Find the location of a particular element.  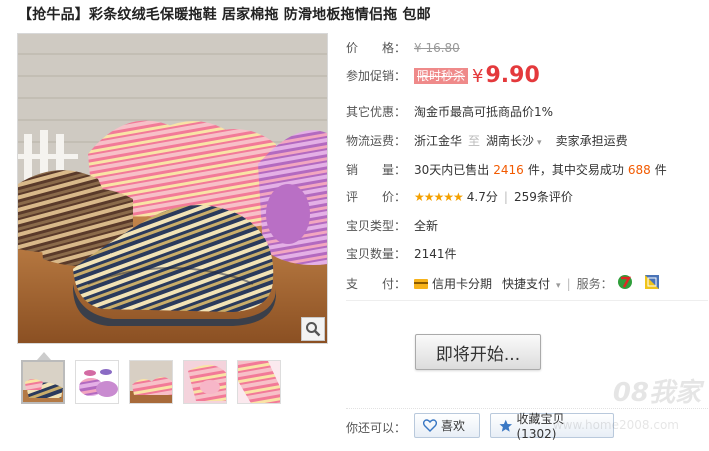

stock-label: 宝贝数量： is located at coordinates (376, 254).